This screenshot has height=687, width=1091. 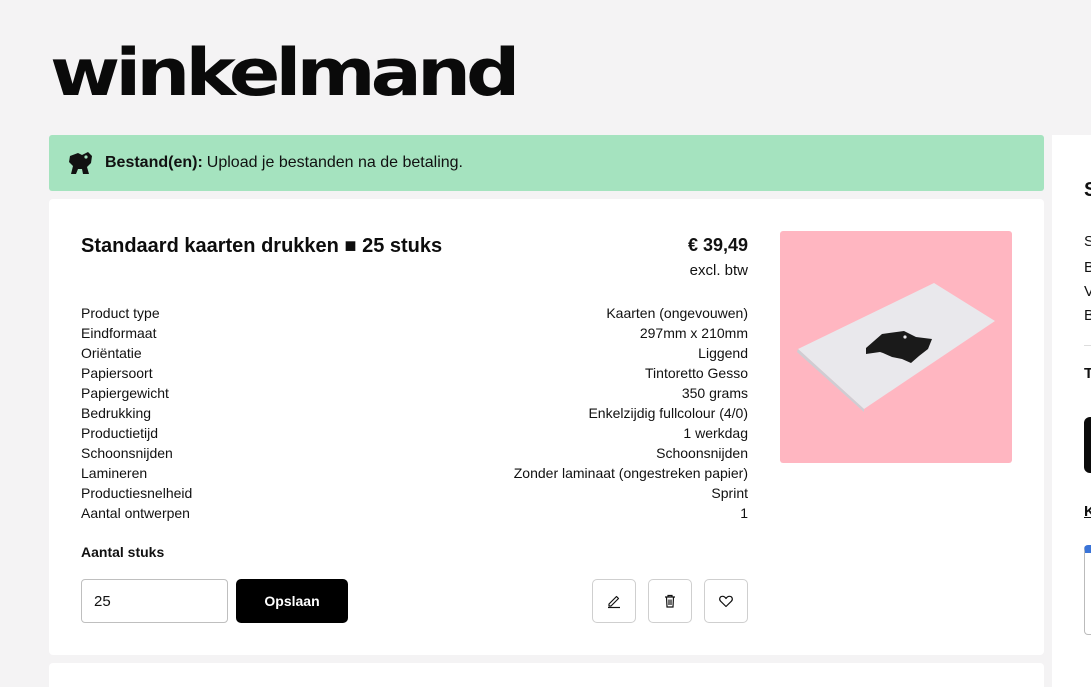 I want to click on spec-row: Papiersoort Tintoretto Gesso, so click(x=414, y=374).